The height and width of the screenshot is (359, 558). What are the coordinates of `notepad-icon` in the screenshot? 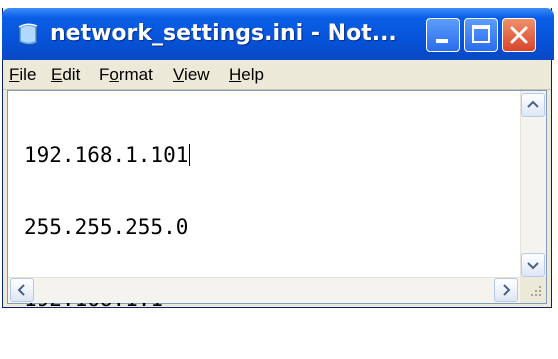 It's located at (28, 34).